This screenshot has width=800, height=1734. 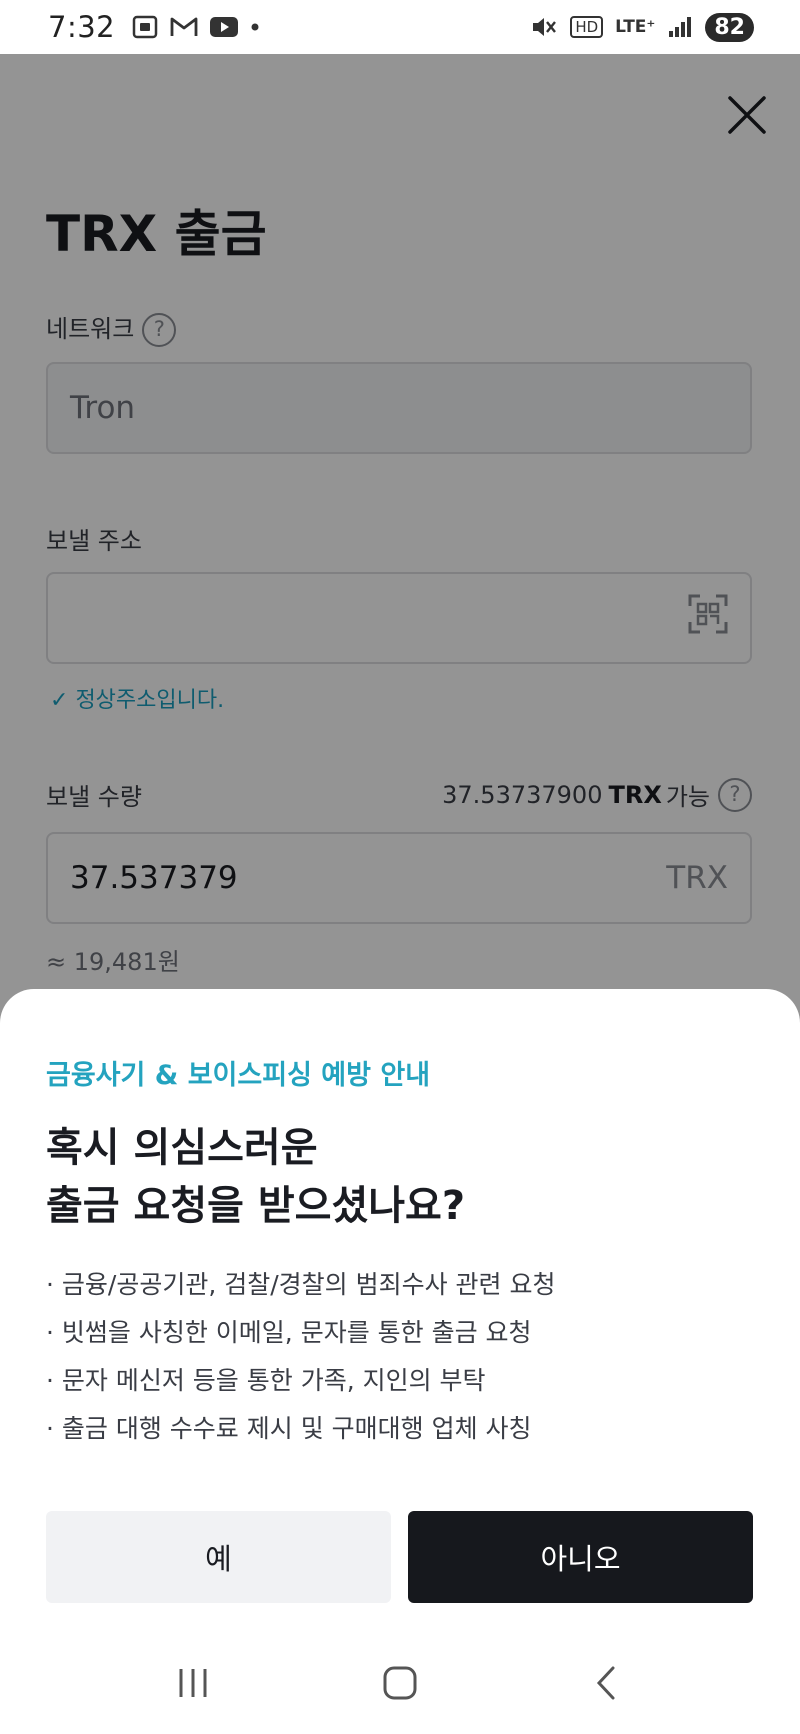 I want to click on navigation-bar, so click(x=400, y=1683).